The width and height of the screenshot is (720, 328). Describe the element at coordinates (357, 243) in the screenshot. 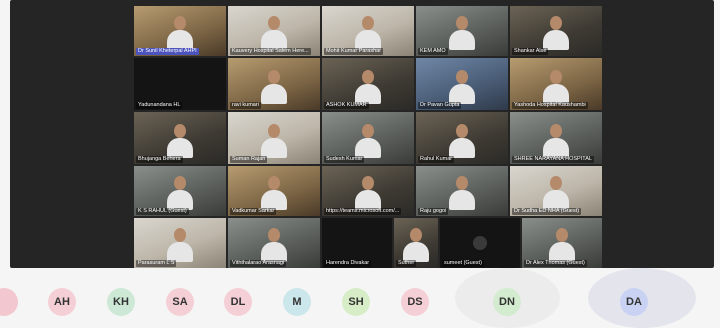

I see `video-tile: Harendra Divakar` at that location.